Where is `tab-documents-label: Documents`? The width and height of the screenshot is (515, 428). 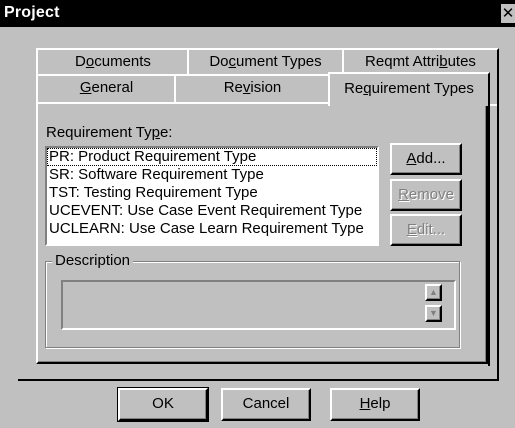
tab-documents-label: Documents is located at coordinates (113, 61).